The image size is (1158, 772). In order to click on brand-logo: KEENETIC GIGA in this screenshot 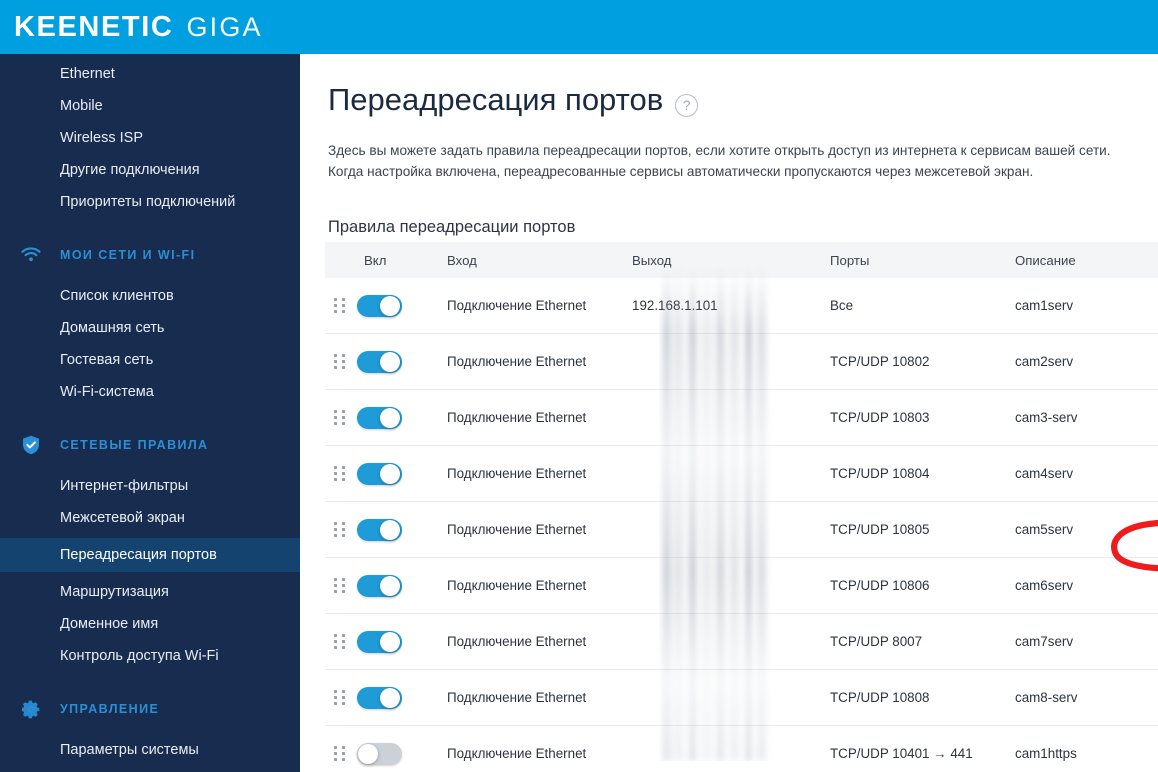, I will do `click(138, 26)`.